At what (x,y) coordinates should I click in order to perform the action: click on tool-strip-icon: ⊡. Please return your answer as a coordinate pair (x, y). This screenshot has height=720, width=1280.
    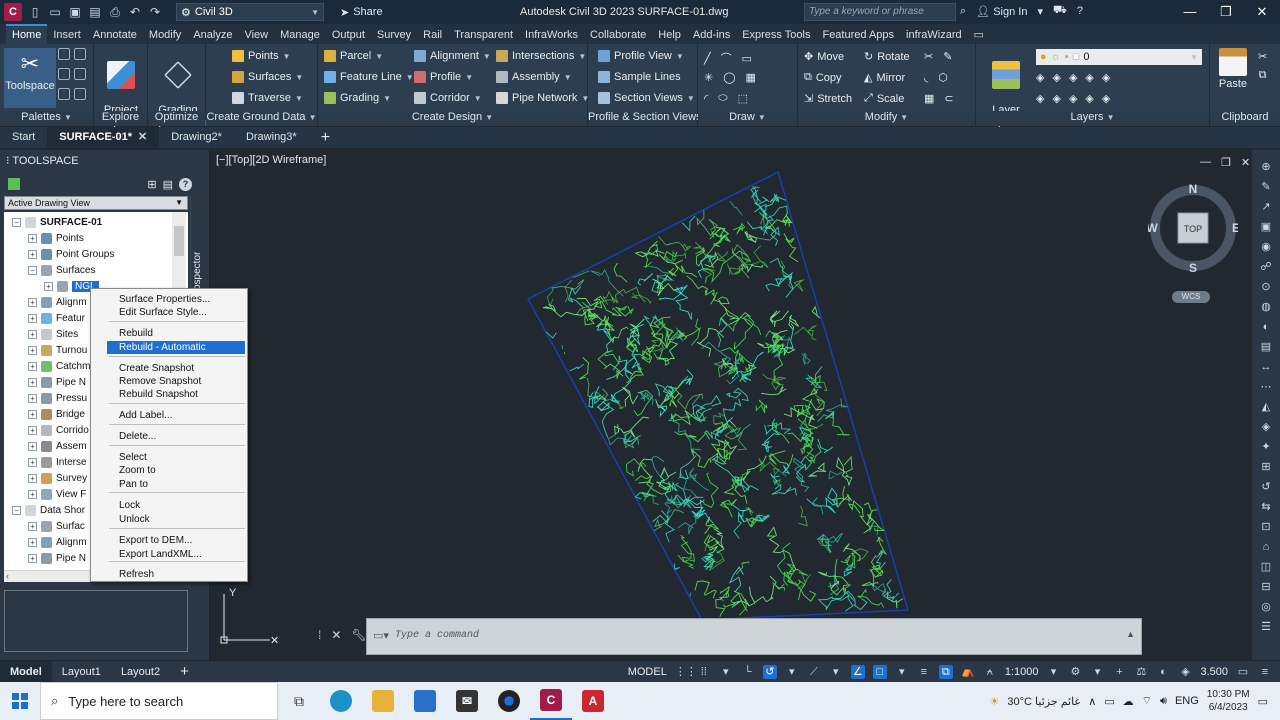
    Looking at the image, I should click on (1266, 527).